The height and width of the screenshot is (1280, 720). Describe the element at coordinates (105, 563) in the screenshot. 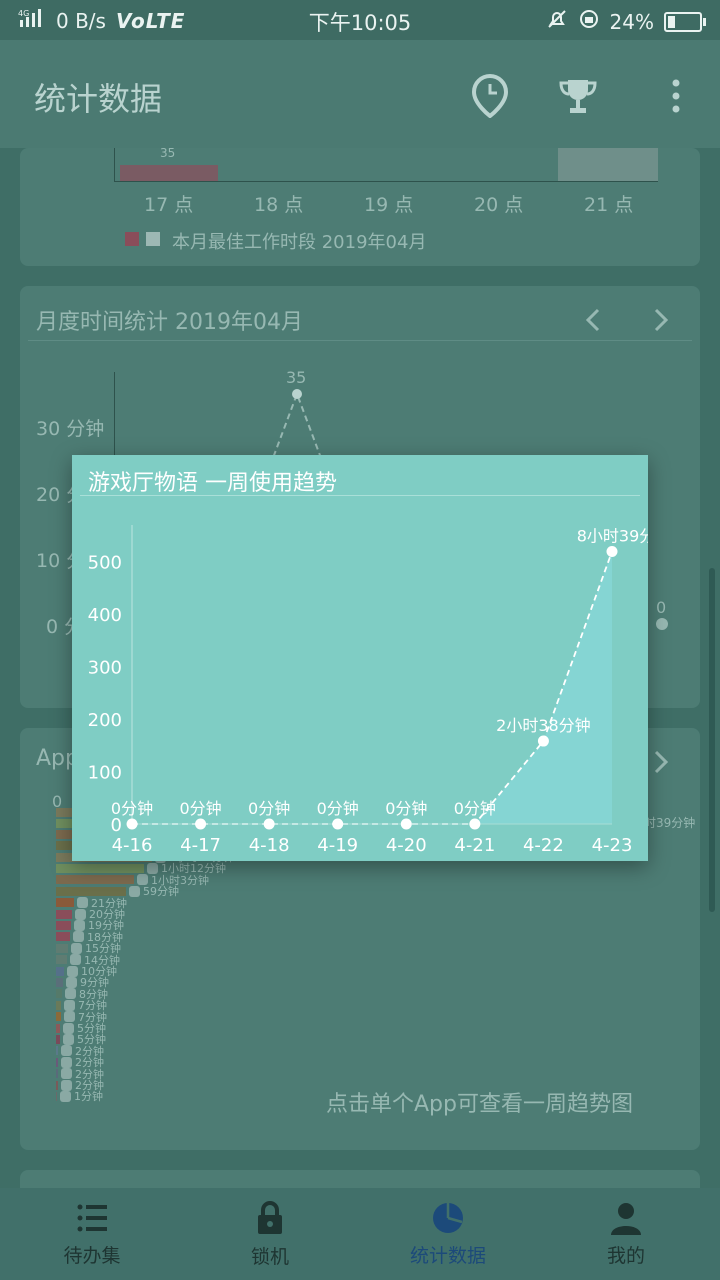

I see `y-tick-label: 500` at that location.